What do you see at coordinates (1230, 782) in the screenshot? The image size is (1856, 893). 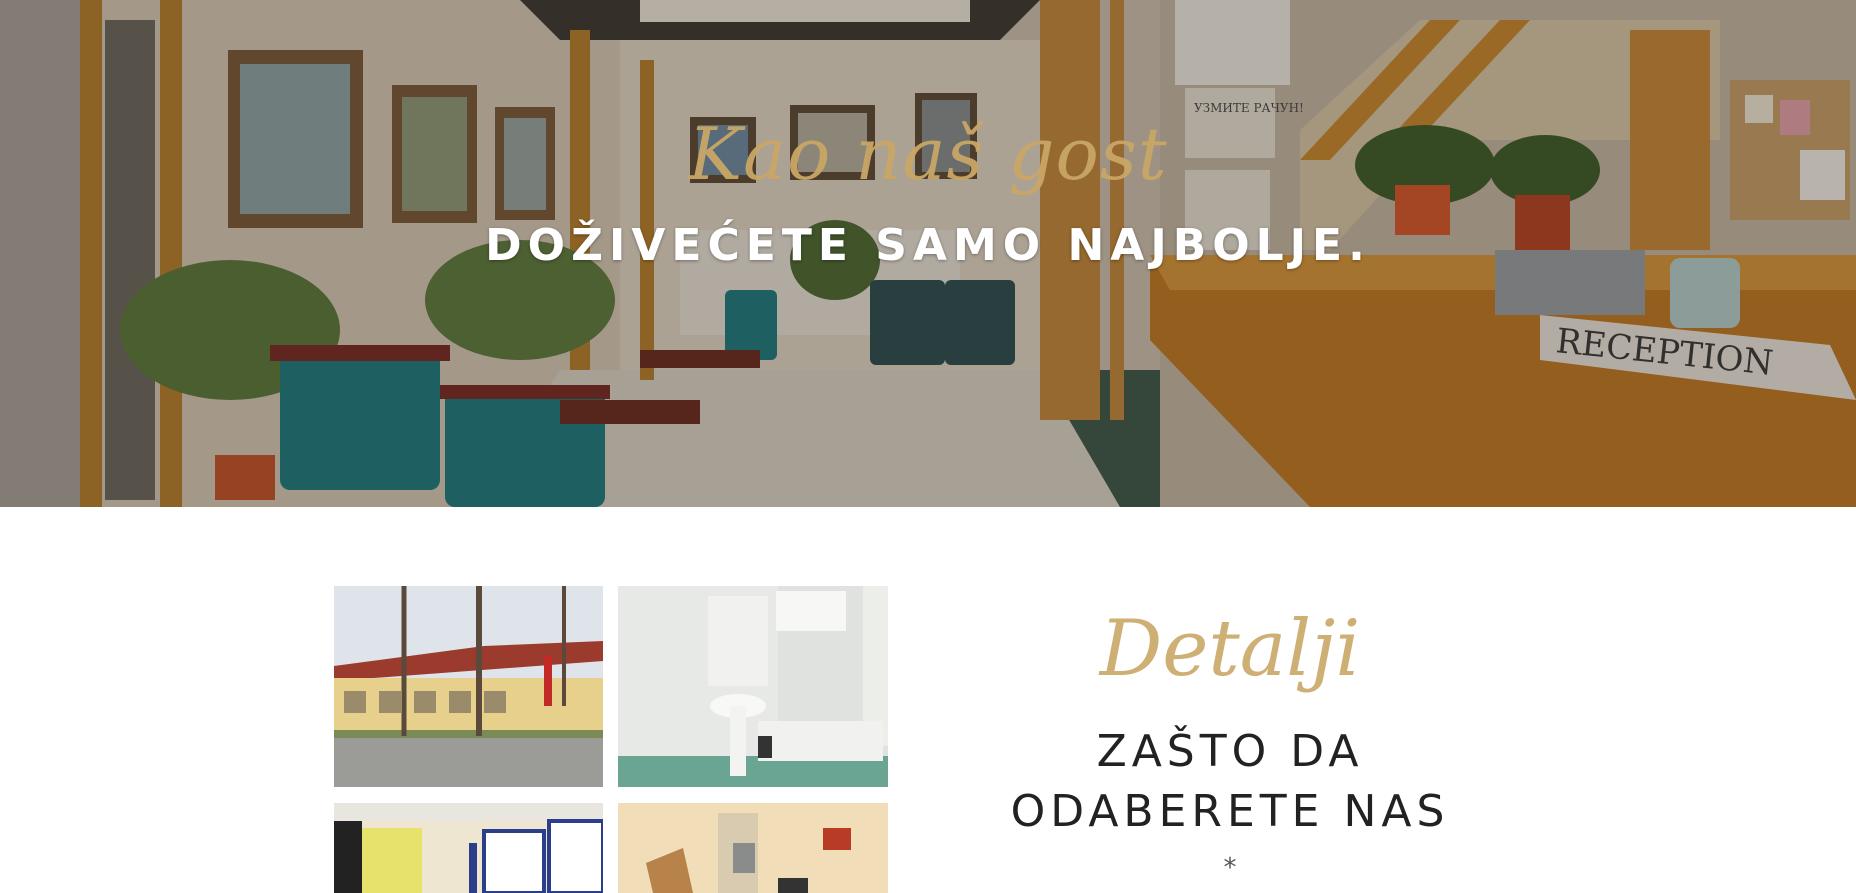 I see `details-section-title: ZAŠTO DA ODABERETE NAS` at bounding box center [1230, 782].